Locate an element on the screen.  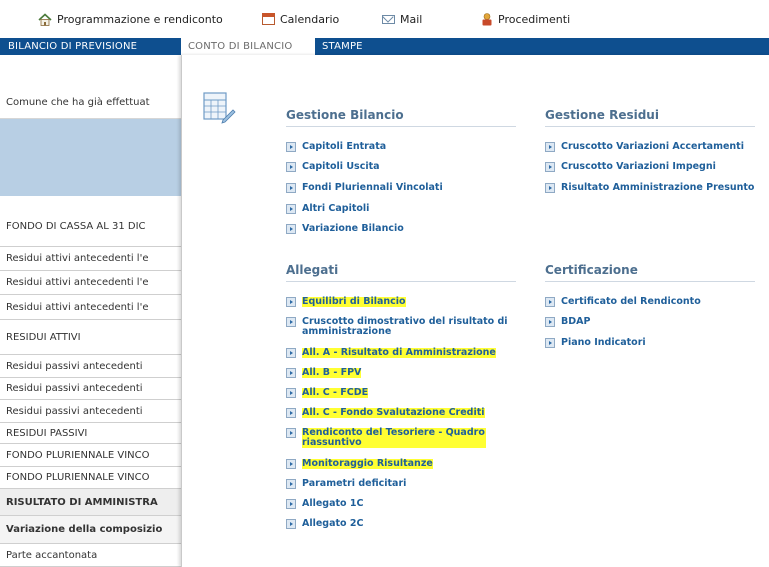
table-row: FONDO DI CASSA AL 31 DIC is located at coordinates (91, 221).